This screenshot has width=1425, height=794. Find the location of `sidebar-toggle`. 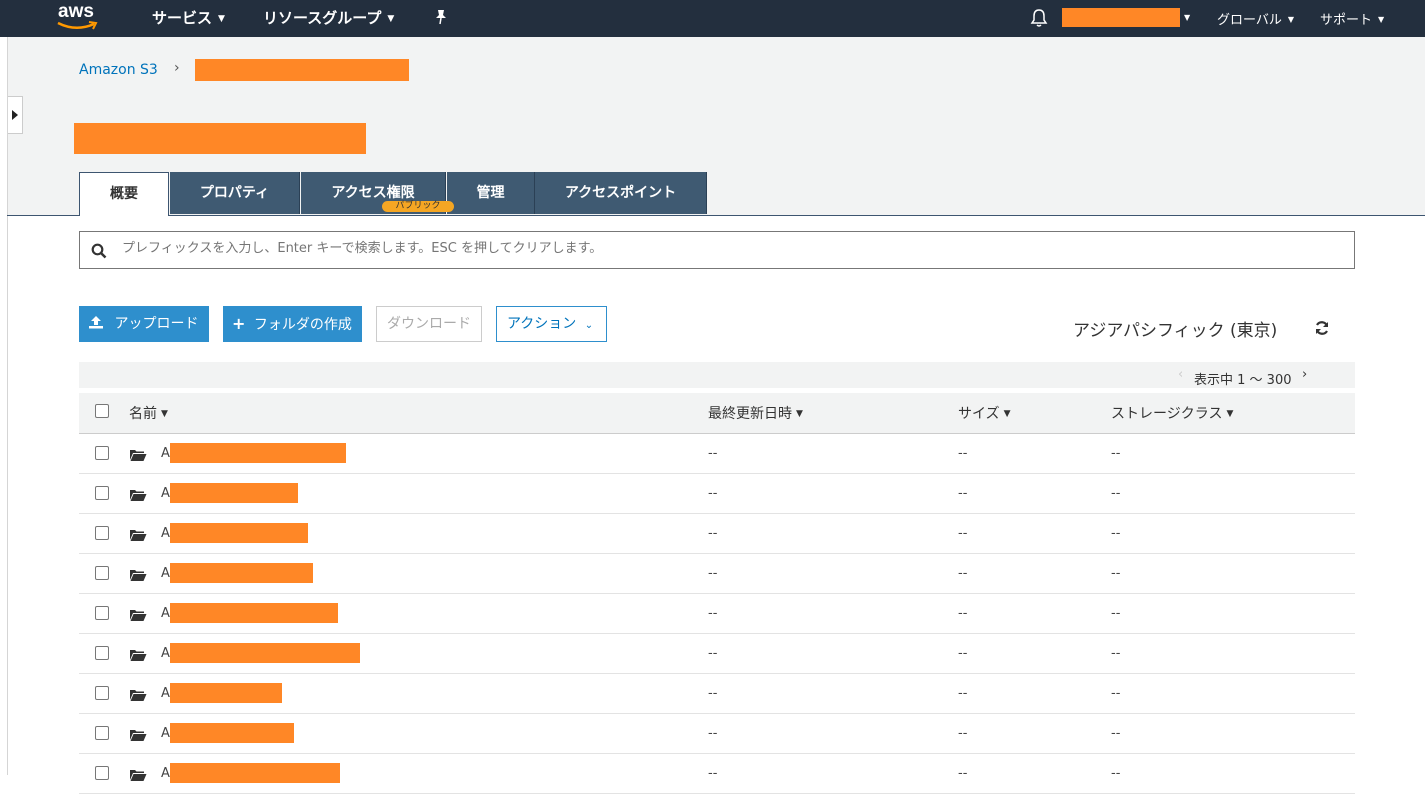

sidebar-toggle is located at coordinates (15, 115).